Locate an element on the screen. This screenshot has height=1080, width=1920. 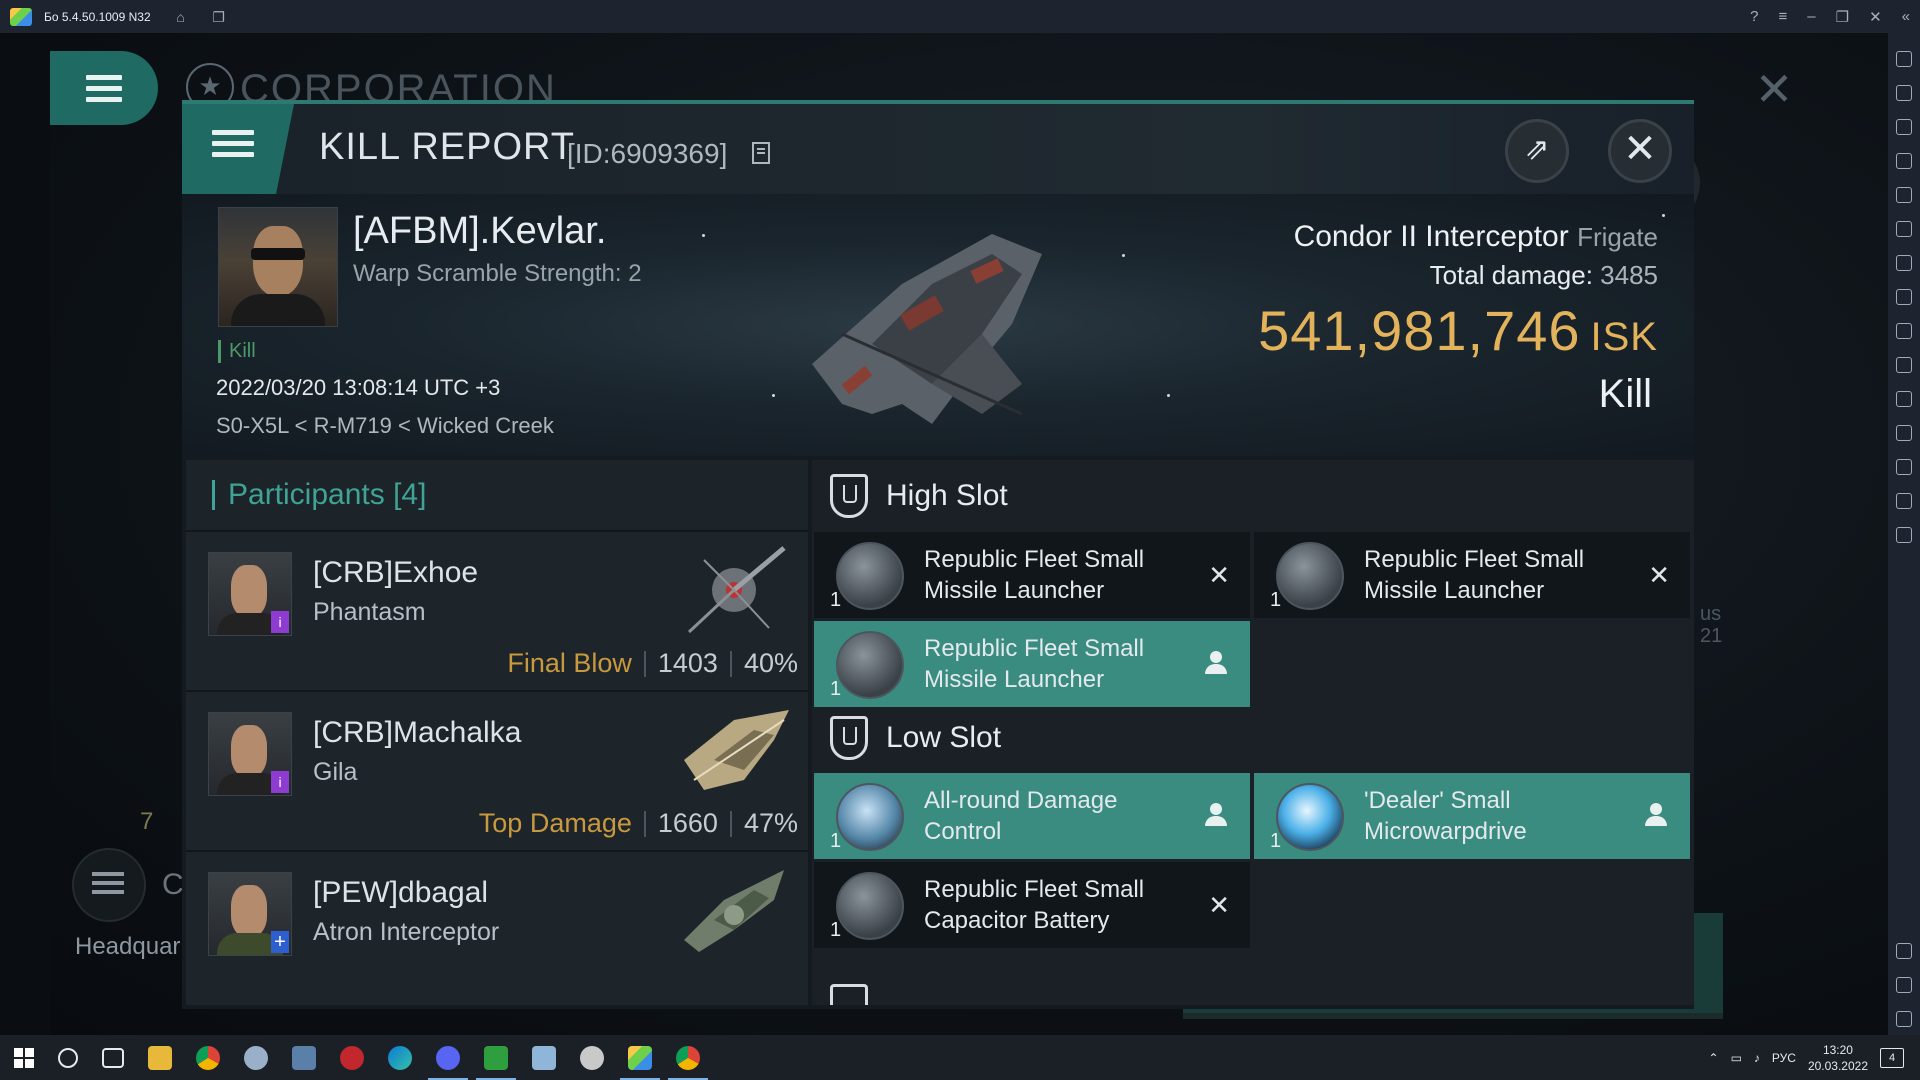
close-button: ✕ is located at coordinates (1640, 151).